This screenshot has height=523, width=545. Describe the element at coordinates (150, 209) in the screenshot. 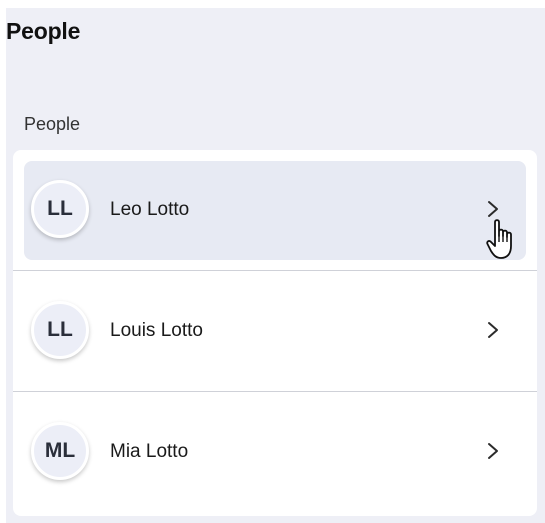

I see `person-name: Leo Lotto` at that location.